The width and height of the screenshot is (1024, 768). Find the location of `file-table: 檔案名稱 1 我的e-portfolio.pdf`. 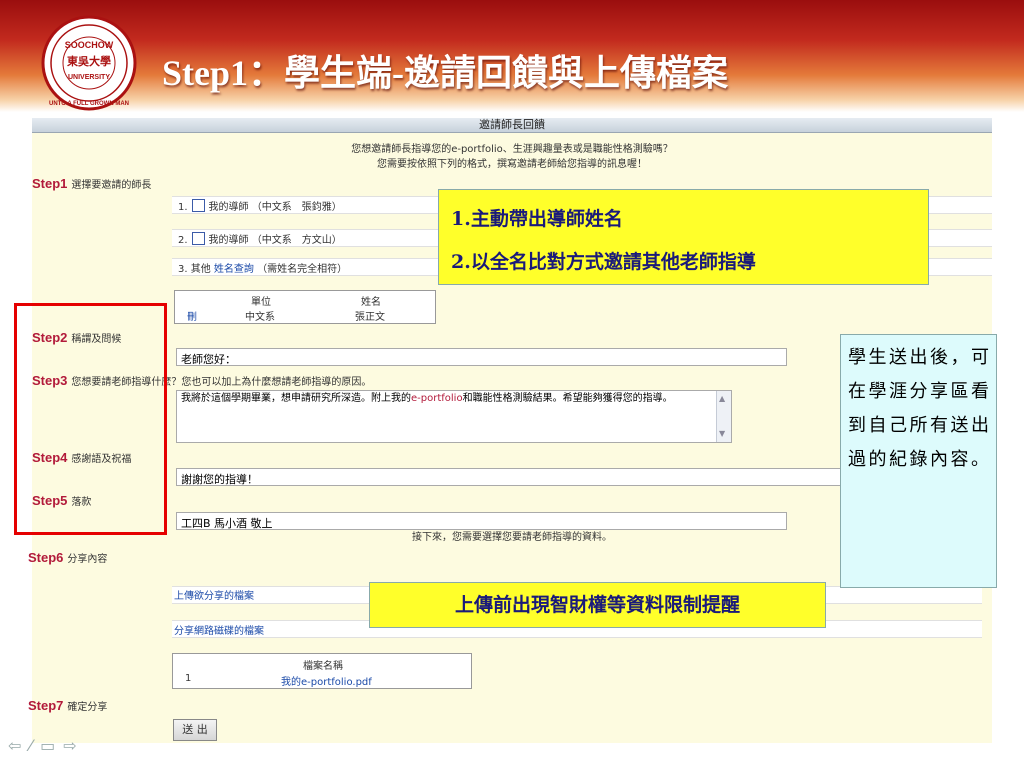

file-table: 檔案名稱 1 我的e-portfolio.pdf is located at coordinates (322, 671).